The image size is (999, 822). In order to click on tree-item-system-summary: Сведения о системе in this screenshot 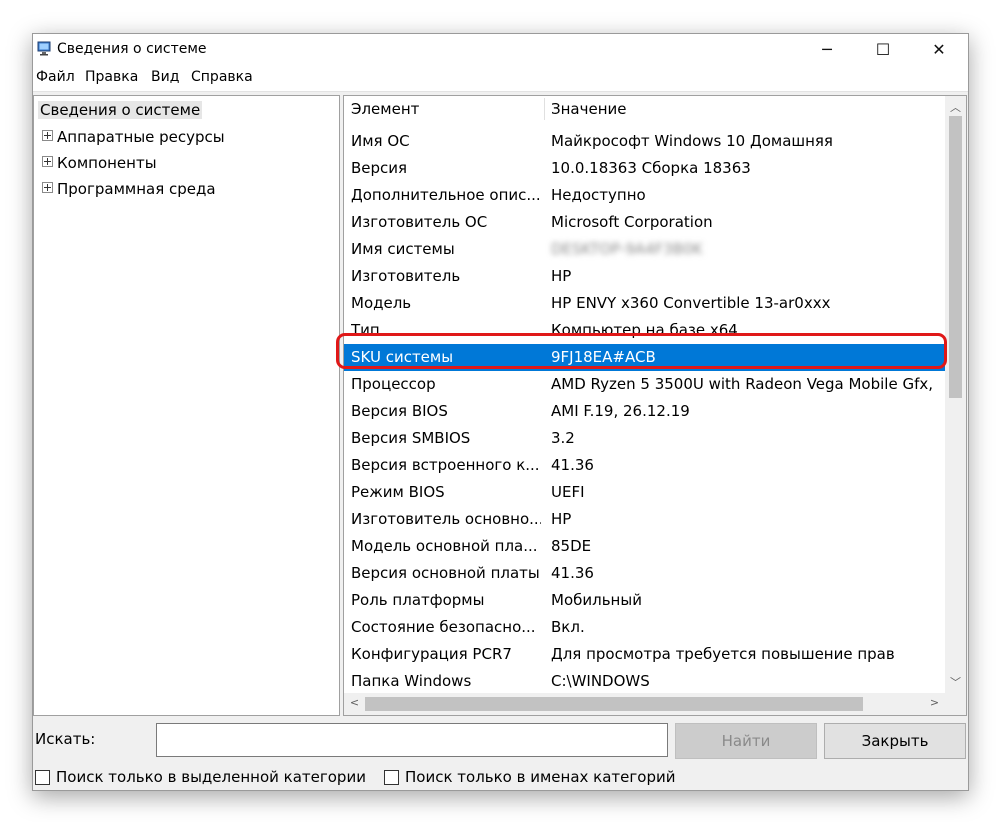, I will do `click(120, 110)`.